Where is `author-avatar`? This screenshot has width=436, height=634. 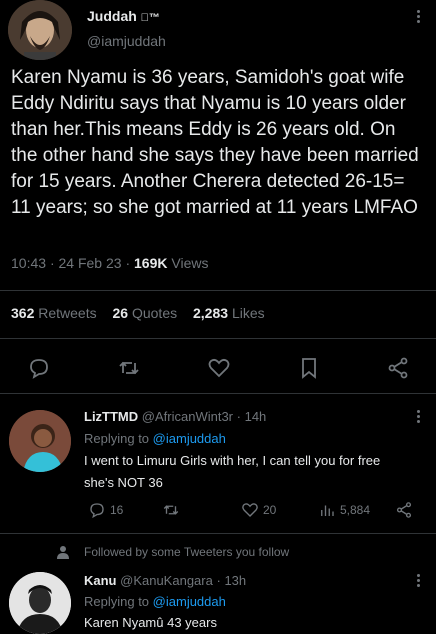
author-avatar is located at coordinates (40, 30).